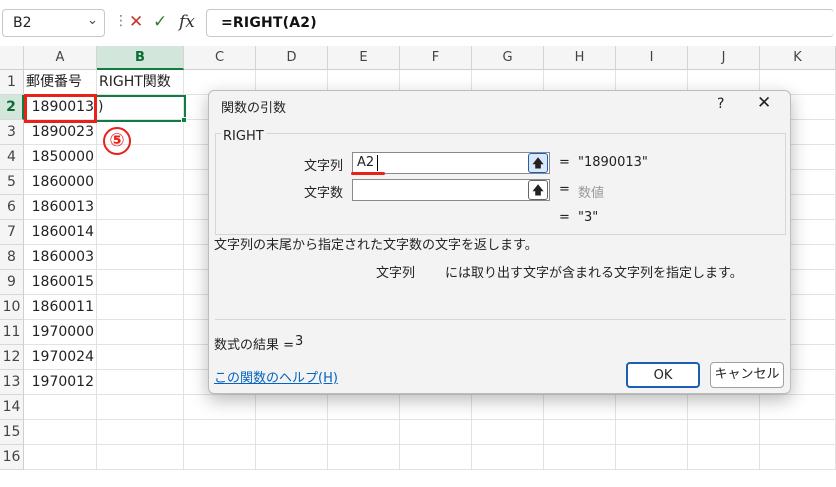 This screenshot has height=487, width=836. Describe the element at coordinates (60, 332) in the screenshot. I see `cell: 1970000` at that location.